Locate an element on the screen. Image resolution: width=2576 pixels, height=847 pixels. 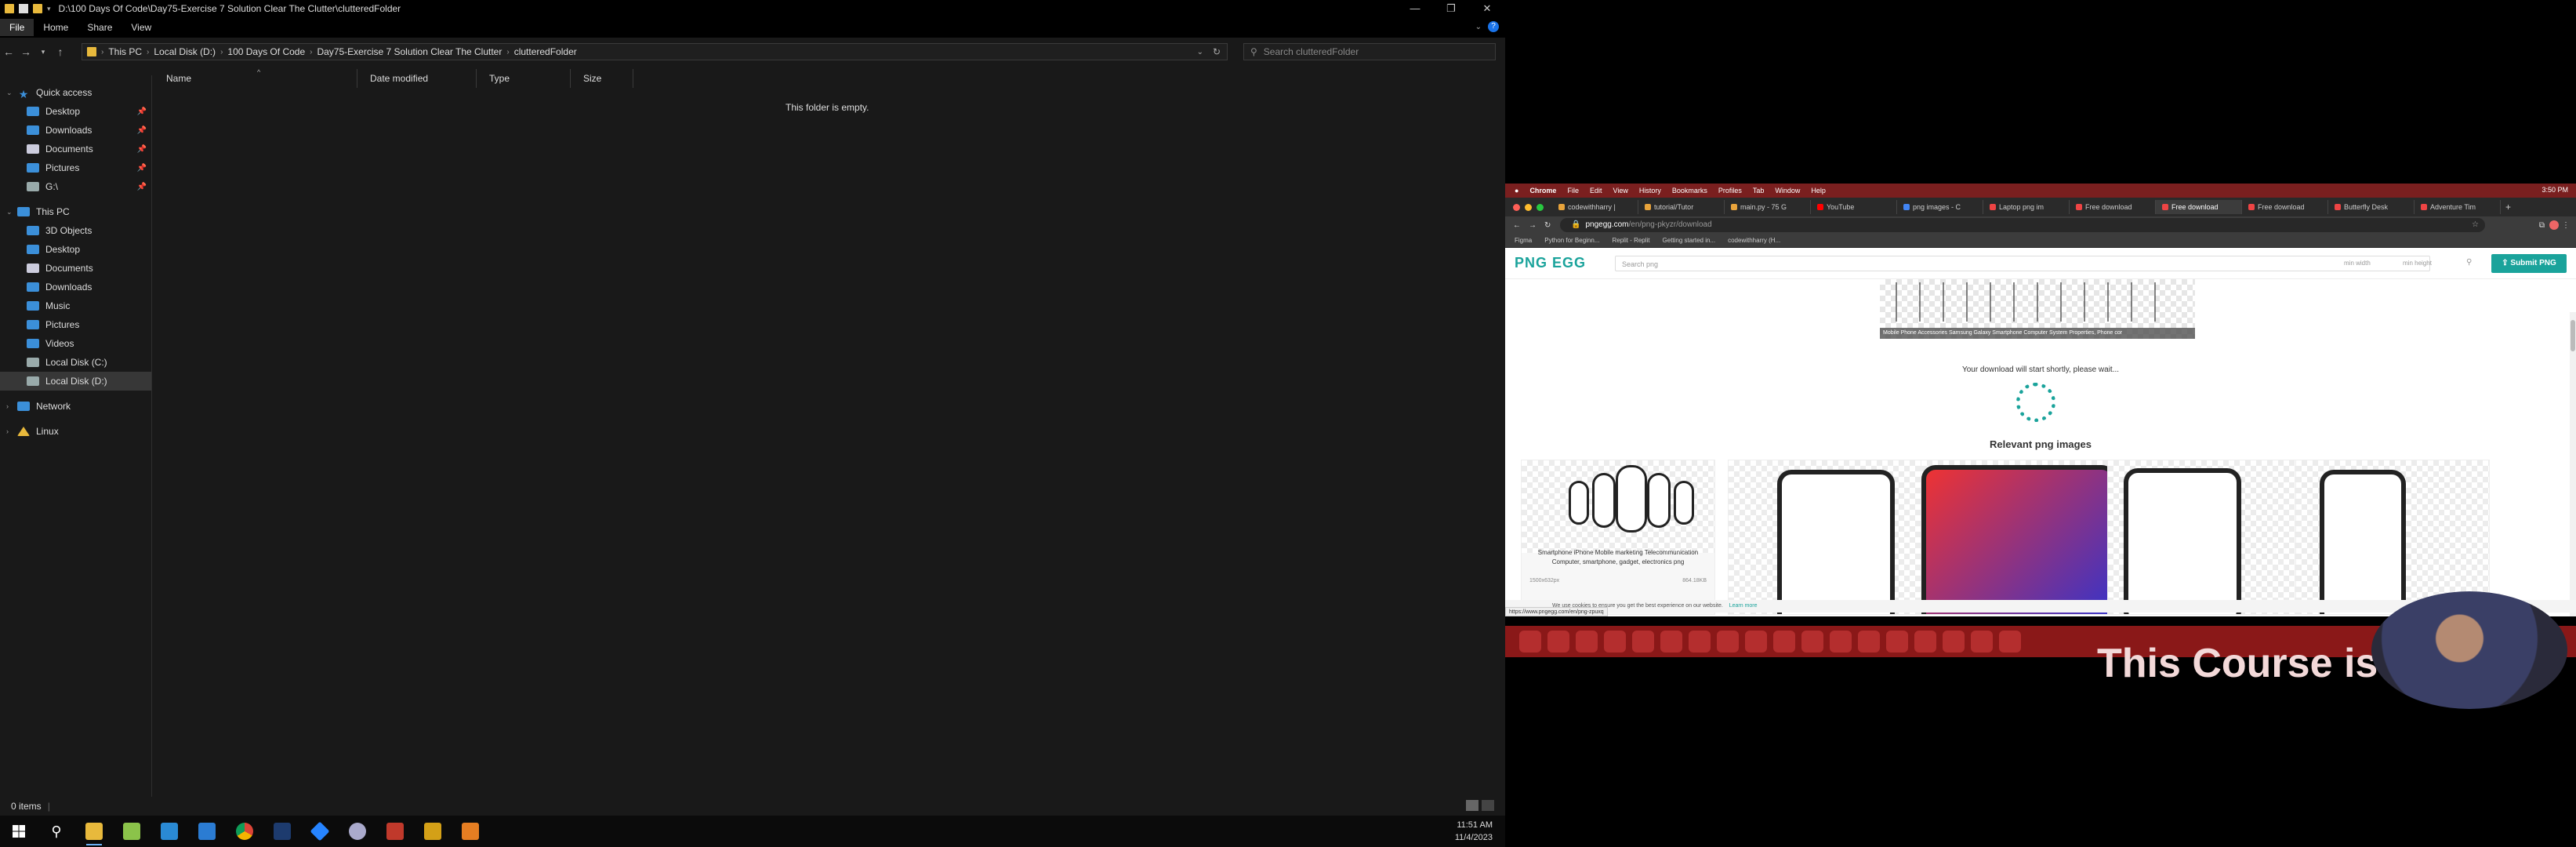
new-tab-icon: + is located at coordinates (2508, 207).